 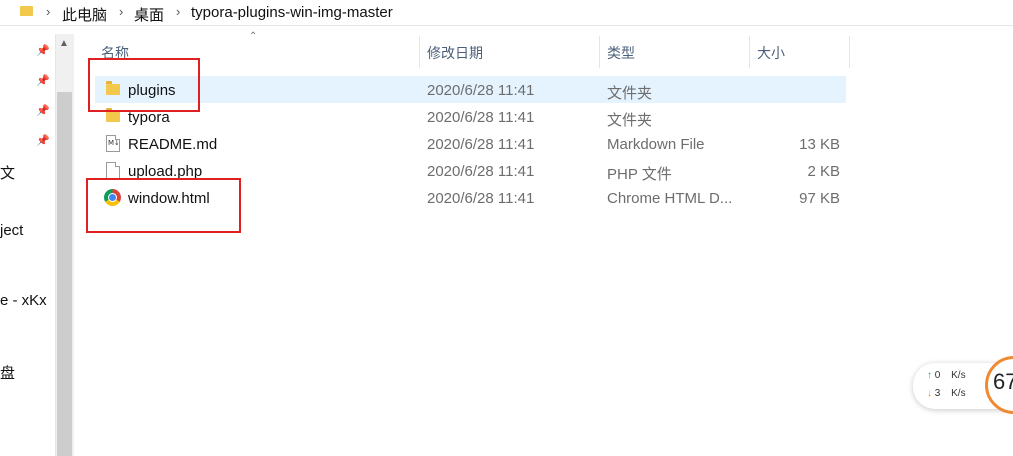 What do you see at coordinates (819, 144) in the screenshot?
I see `file-size: 13 KB` at bounding box center [819, 144].